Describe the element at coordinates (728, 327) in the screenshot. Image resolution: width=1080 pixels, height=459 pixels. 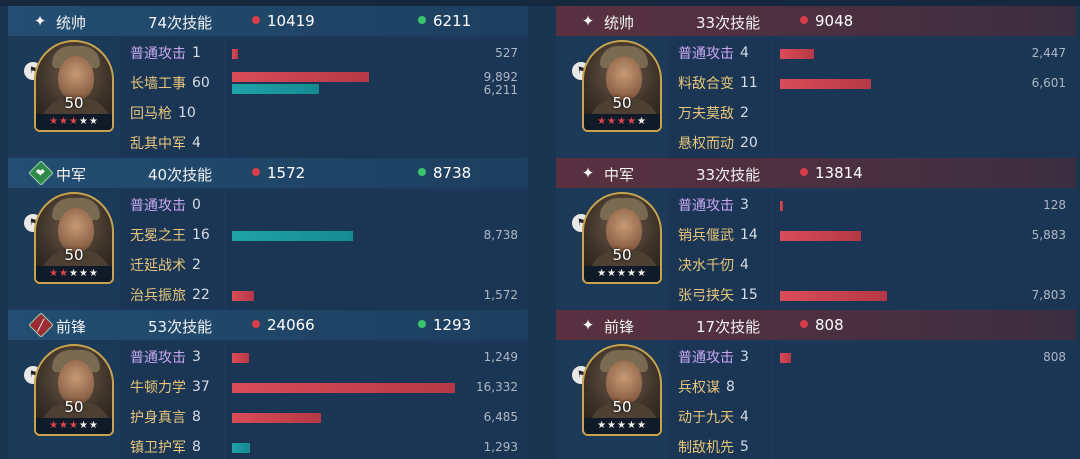
I see `skill-count: 17次技能` at that location.